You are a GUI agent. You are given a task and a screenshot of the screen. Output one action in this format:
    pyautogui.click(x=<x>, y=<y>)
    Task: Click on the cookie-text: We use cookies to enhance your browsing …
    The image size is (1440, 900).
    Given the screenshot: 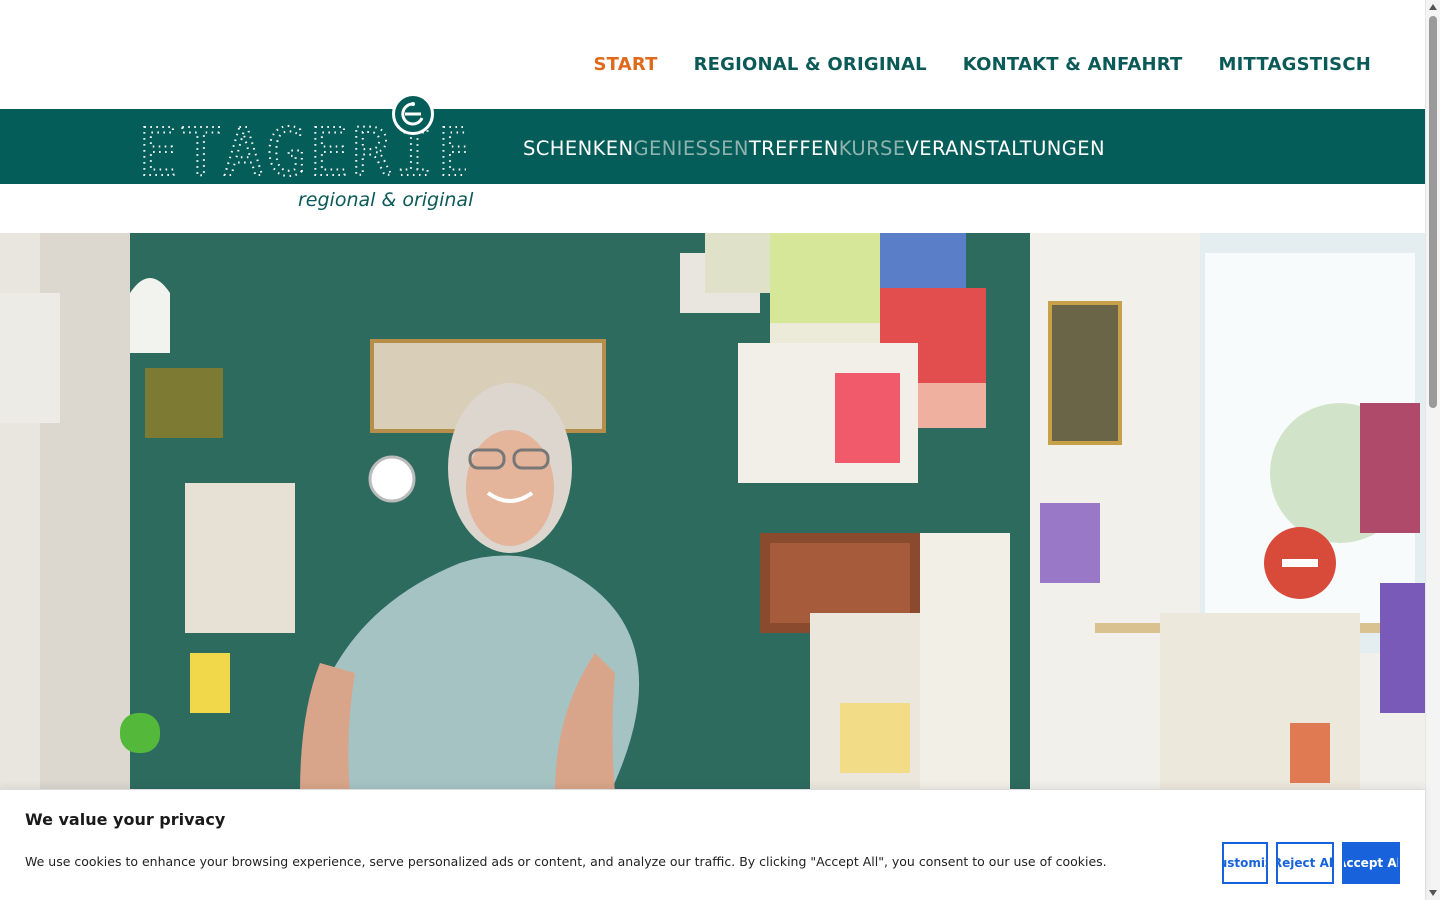 What is the action you would take?
    pyautogui.click(x=566, y=861)
    